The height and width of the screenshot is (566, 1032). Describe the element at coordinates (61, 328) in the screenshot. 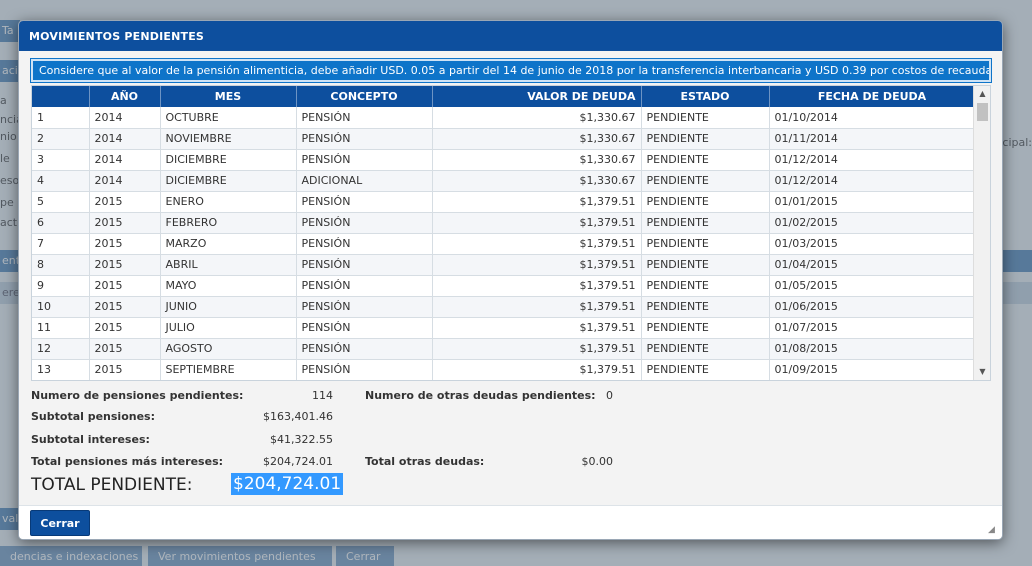

I see `row-index: 11` at that location.